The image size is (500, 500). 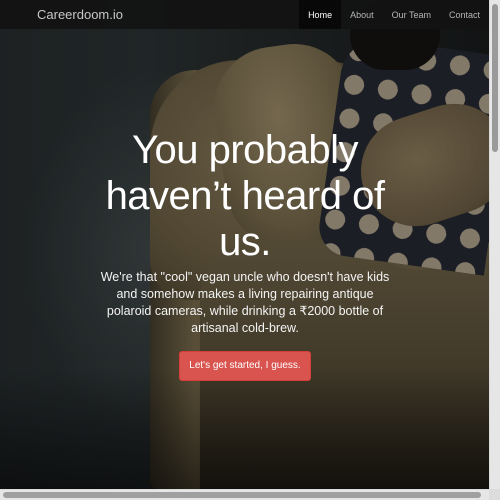 I want to click on nav-home-link: Home, so click(x=320, y=14).